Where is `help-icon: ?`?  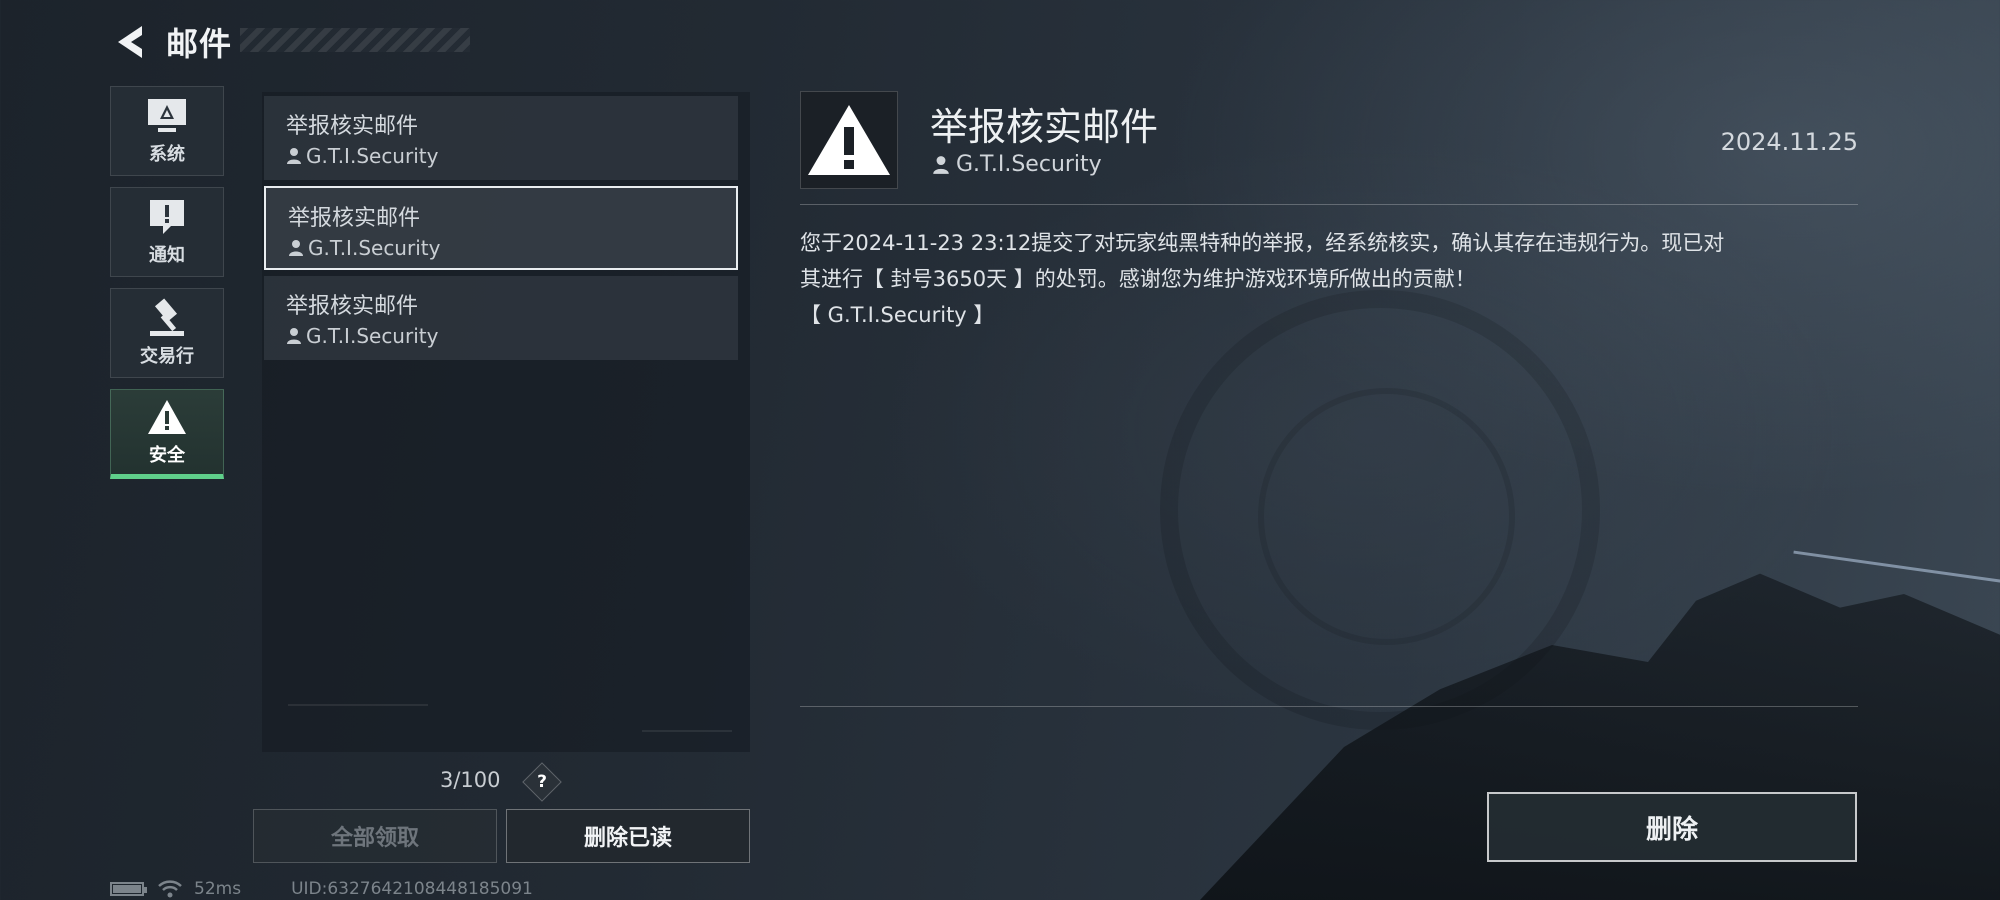
help-icon: ? is located at coordinates (542, 782).